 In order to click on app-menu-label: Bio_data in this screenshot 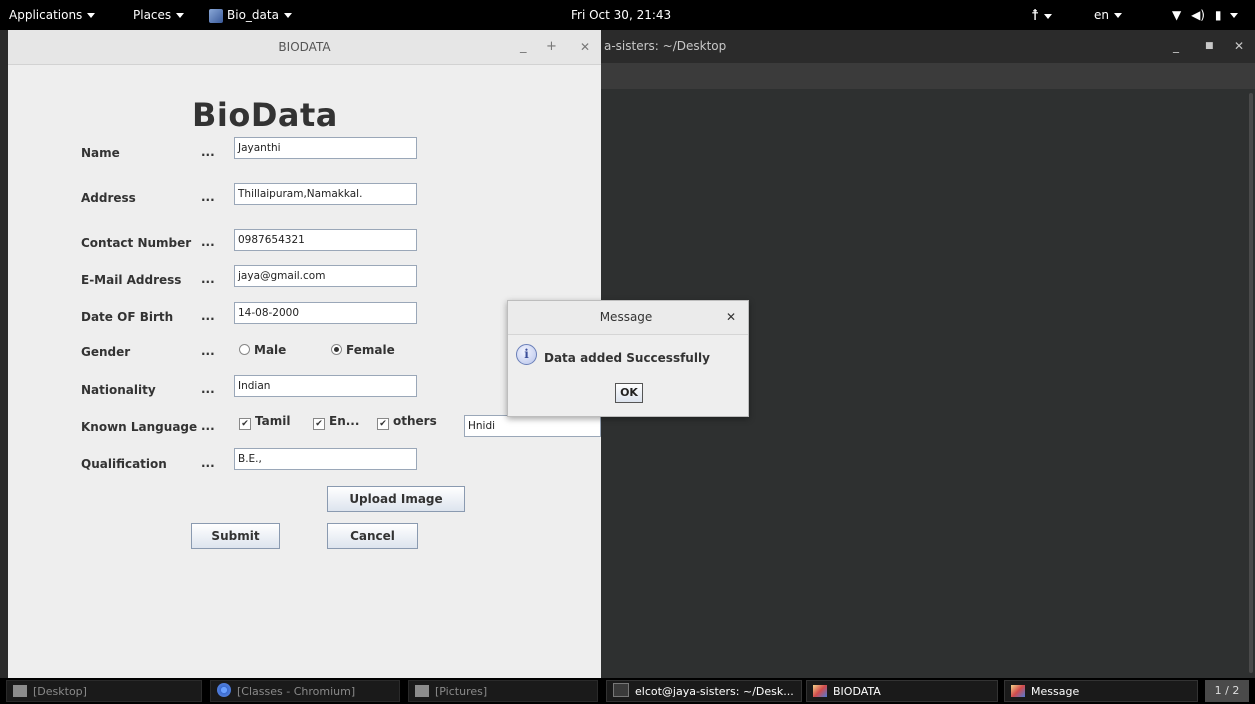, I will do `click(253, 15)`.